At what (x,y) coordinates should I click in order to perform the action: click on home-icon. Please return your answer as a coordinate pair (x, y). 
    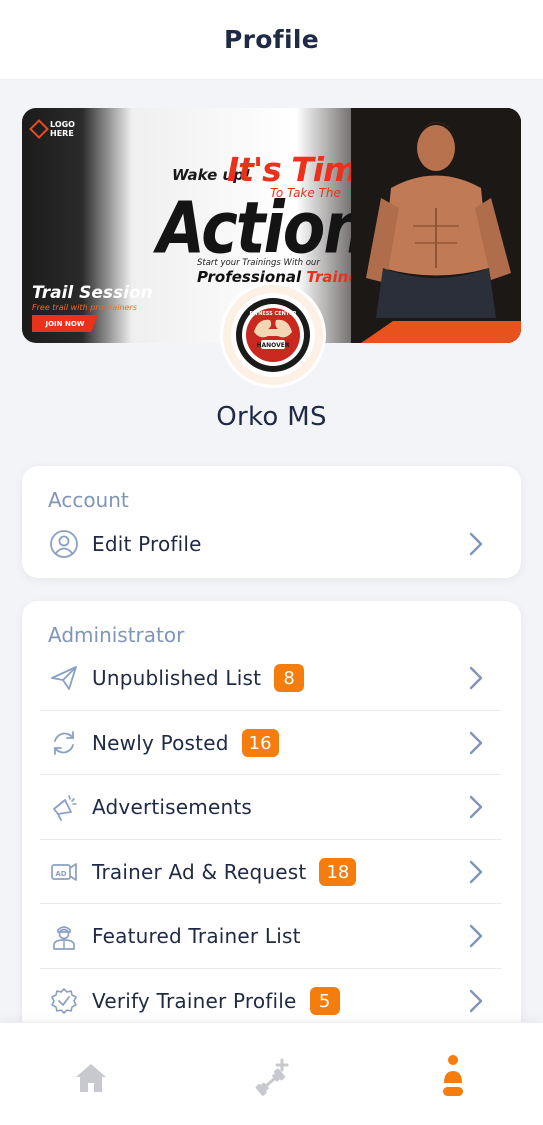
    Looking at the image, I should click on (91, 1078).